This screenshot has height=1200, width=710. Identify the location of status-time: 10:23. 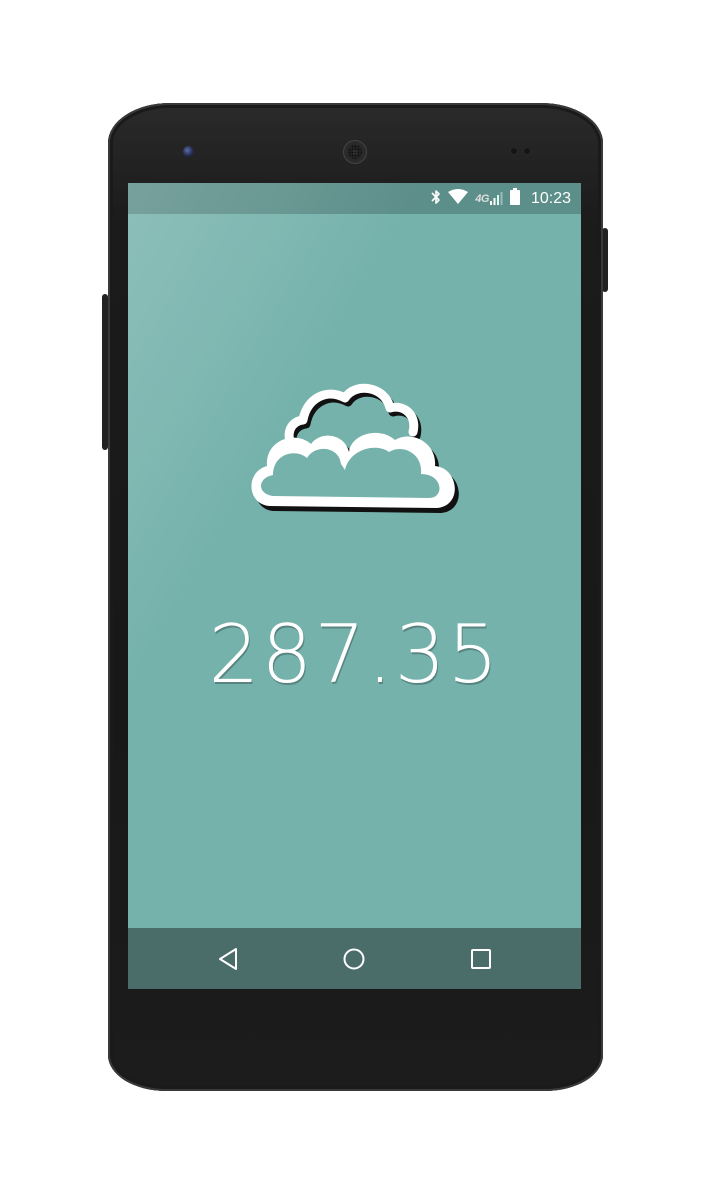
(550, 198).